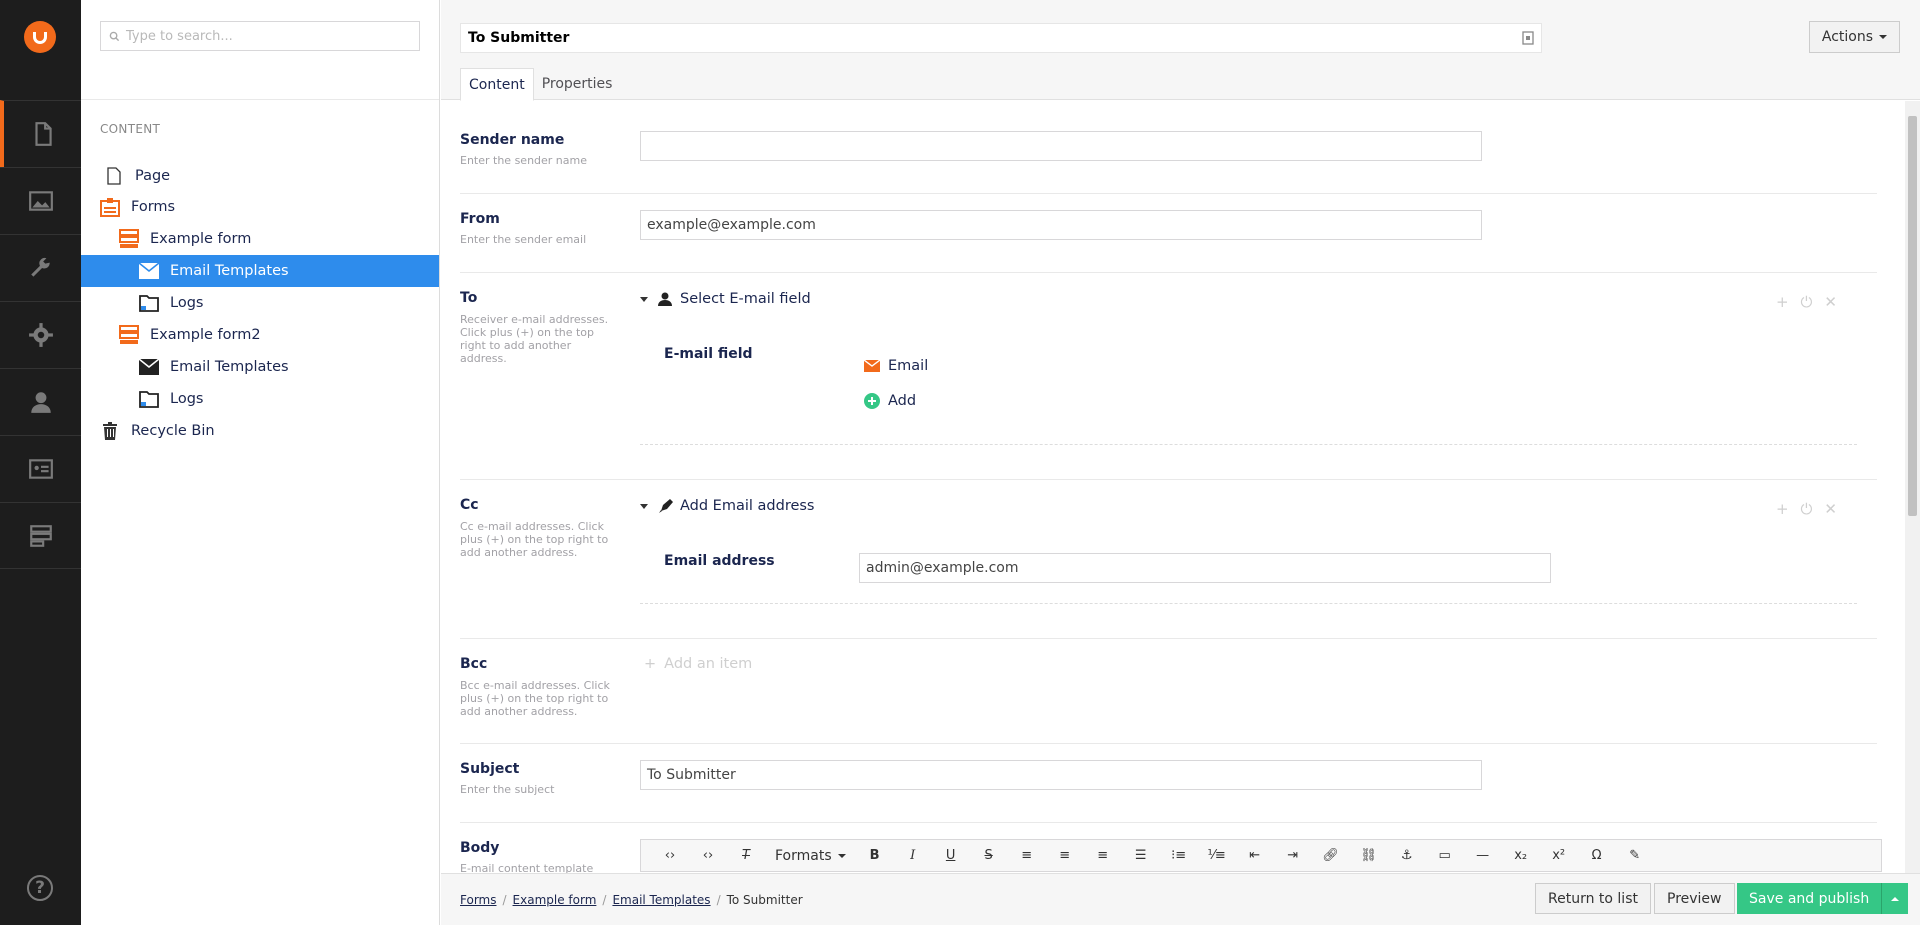 This screenshot has height=925, width=1920. I want to click on align-center-icon: ≡, so click(1065, 856).